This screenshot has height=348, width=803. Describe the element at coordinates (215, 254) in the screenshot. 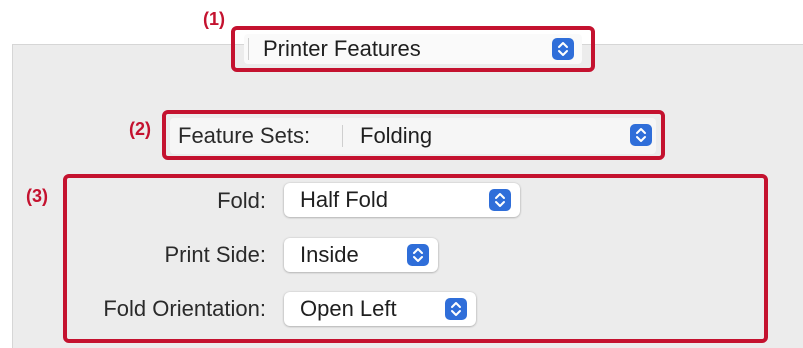

I see `print-side-label: Print Side:` at that location.